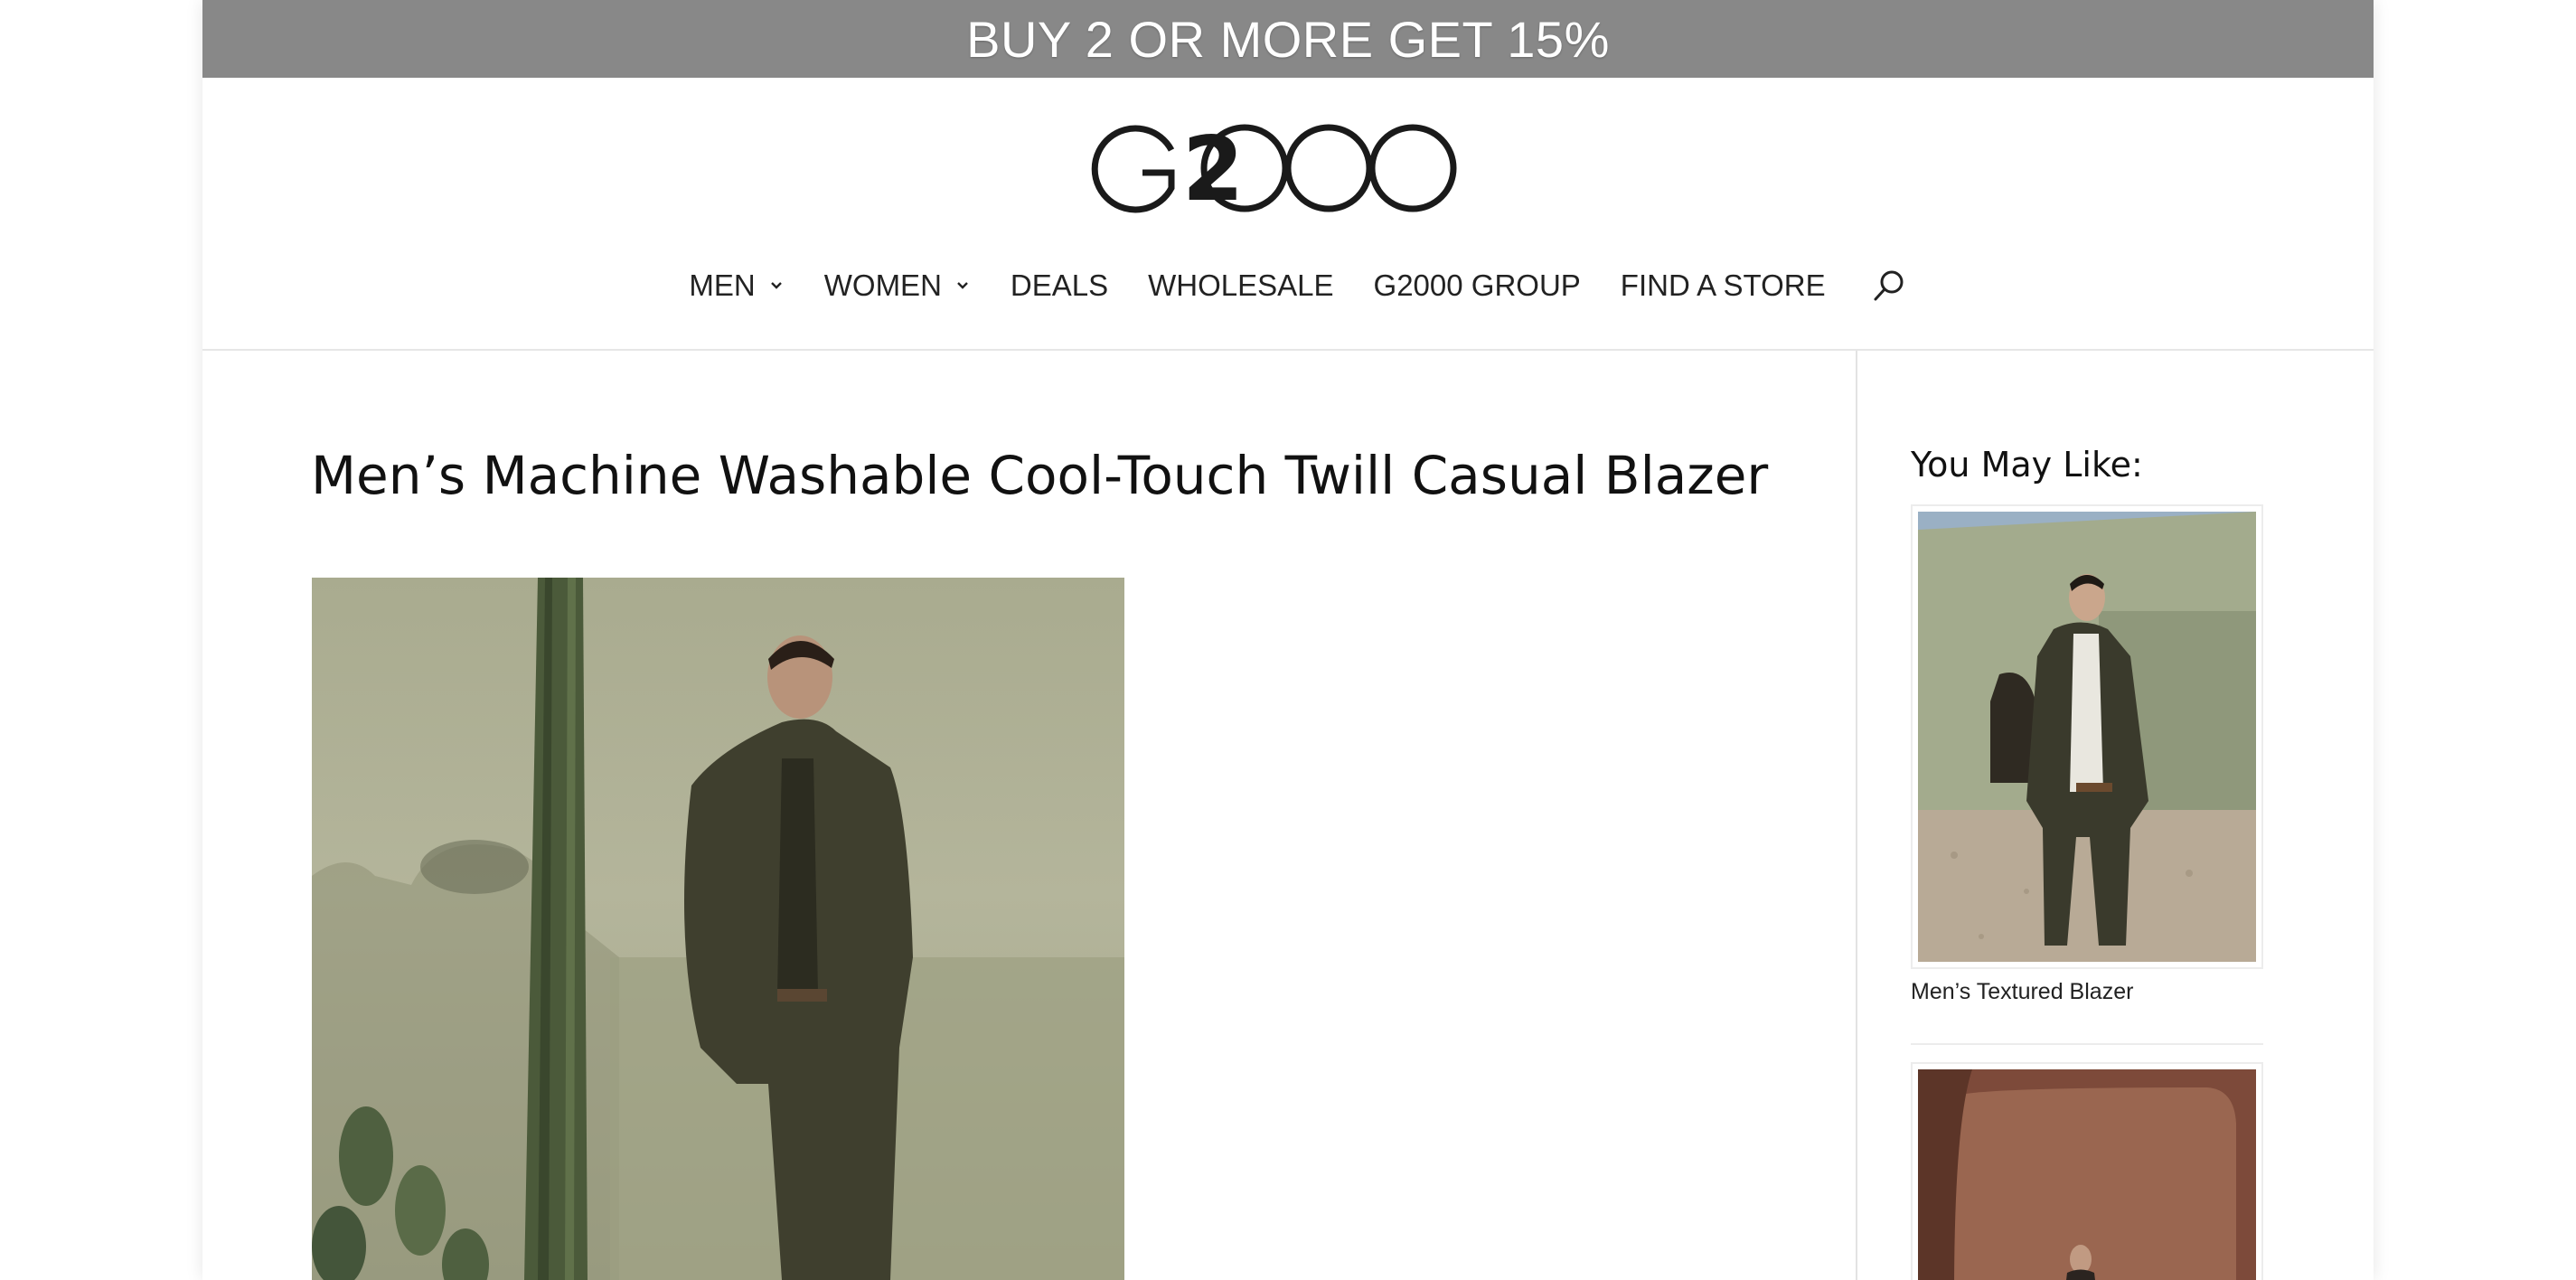  What do you see at coordinates (723, 285) in the screenshot?
I see `nav-item-label: MEN` at bounding box center [723, 285].